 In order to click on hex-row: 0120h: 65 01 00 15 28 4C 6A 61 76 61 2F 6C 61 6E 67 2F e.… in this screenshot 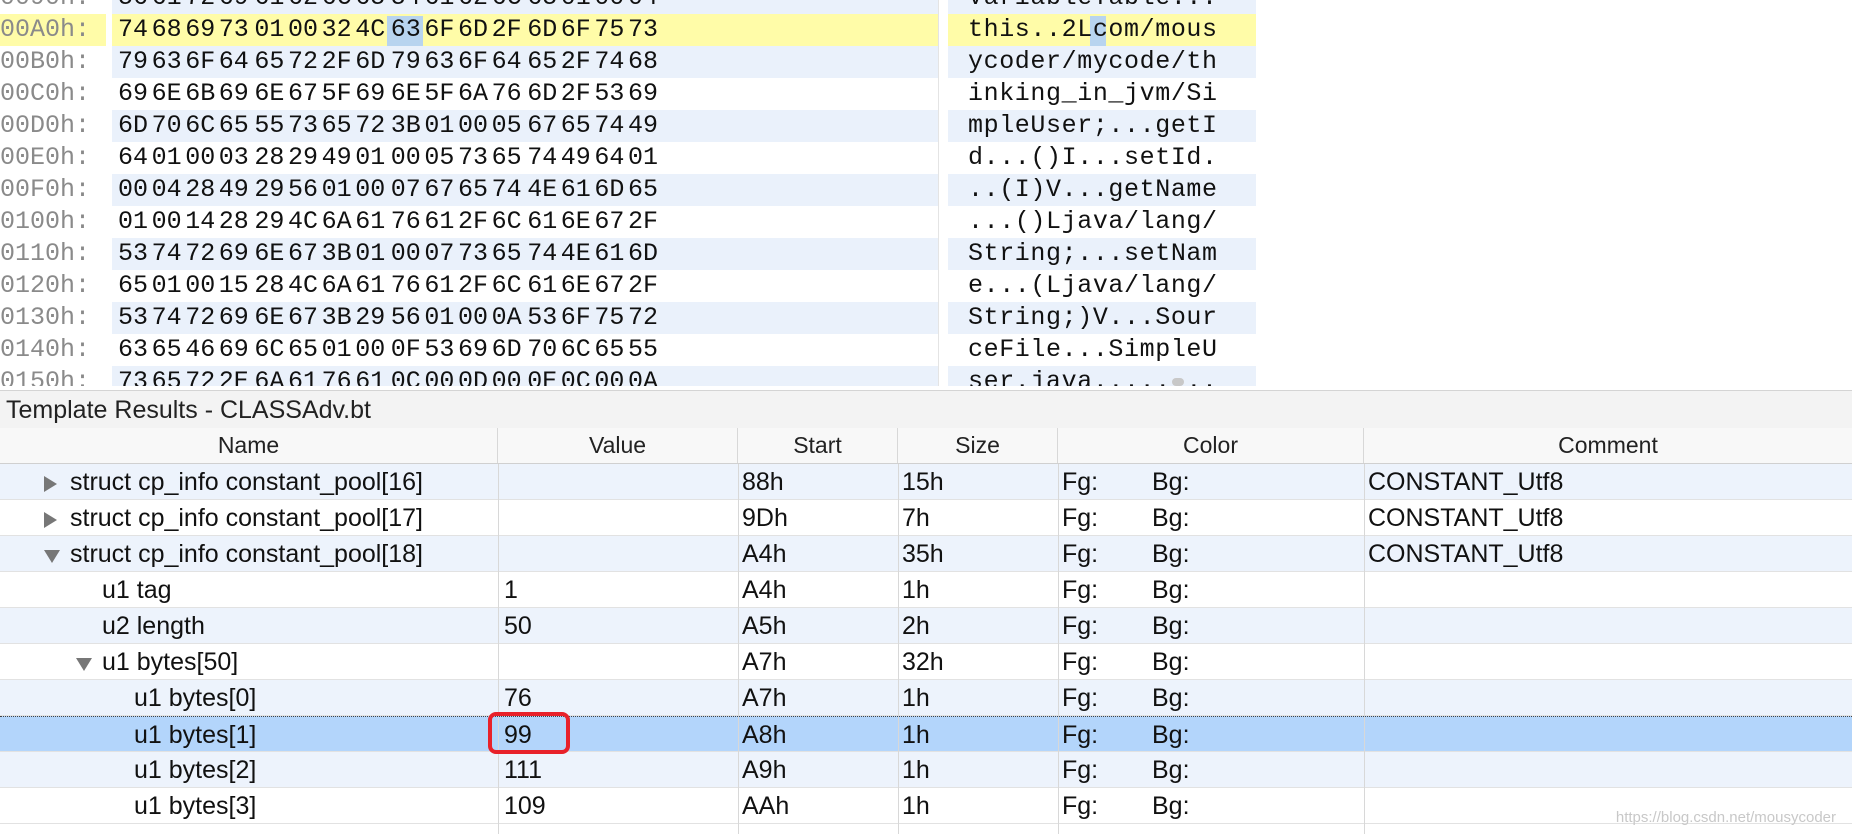, I will do `click(630, 286)`.